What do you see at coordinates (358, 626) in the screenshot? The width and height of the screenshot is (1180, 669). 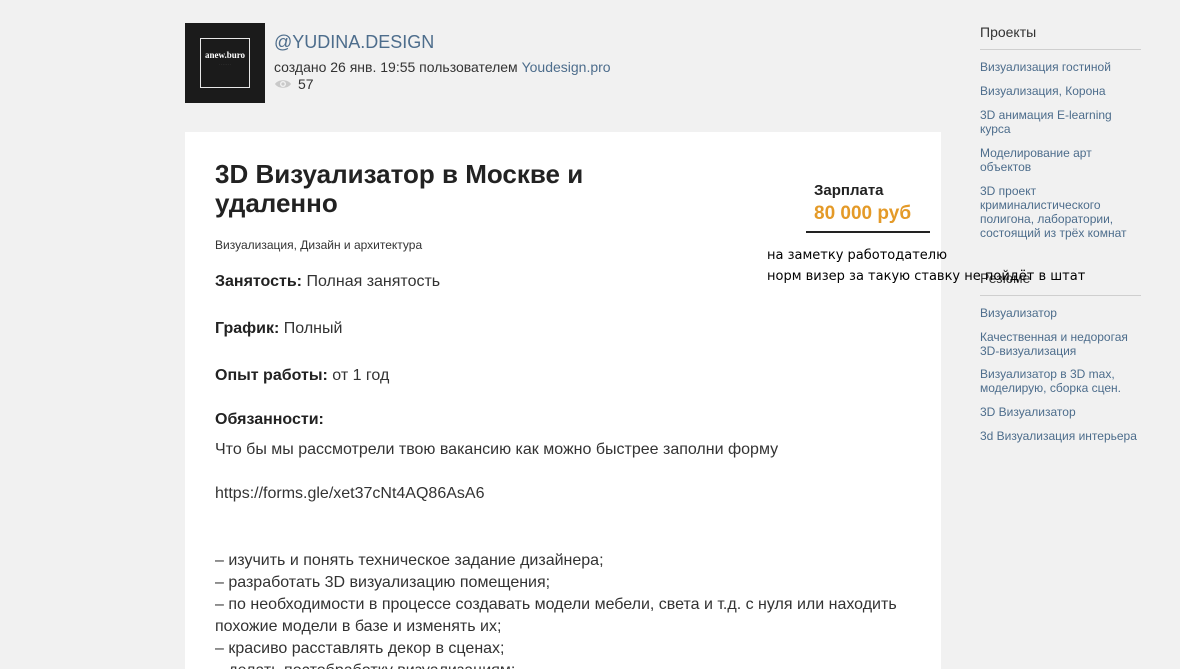 I see `list-item: похожие модели в базе и изменять их;` at bounding box center [358, 626].